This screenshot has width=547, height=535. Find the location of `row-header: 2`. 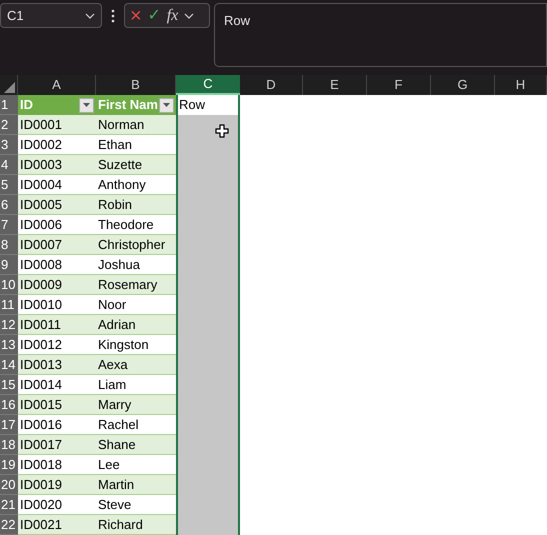

row-header: 2 is located at coordinates (9, 125).